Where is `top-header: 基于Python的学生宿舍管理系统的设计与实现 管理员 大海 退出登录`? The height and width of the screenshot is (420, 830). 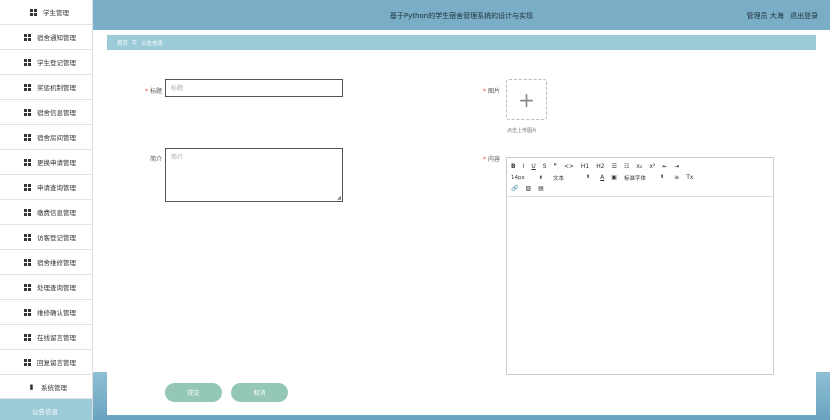
top-header: 基于Python的学生宿舍管理系统的设计与实现 管理员 大海 退出登录 is located at coordinates (461, 15).